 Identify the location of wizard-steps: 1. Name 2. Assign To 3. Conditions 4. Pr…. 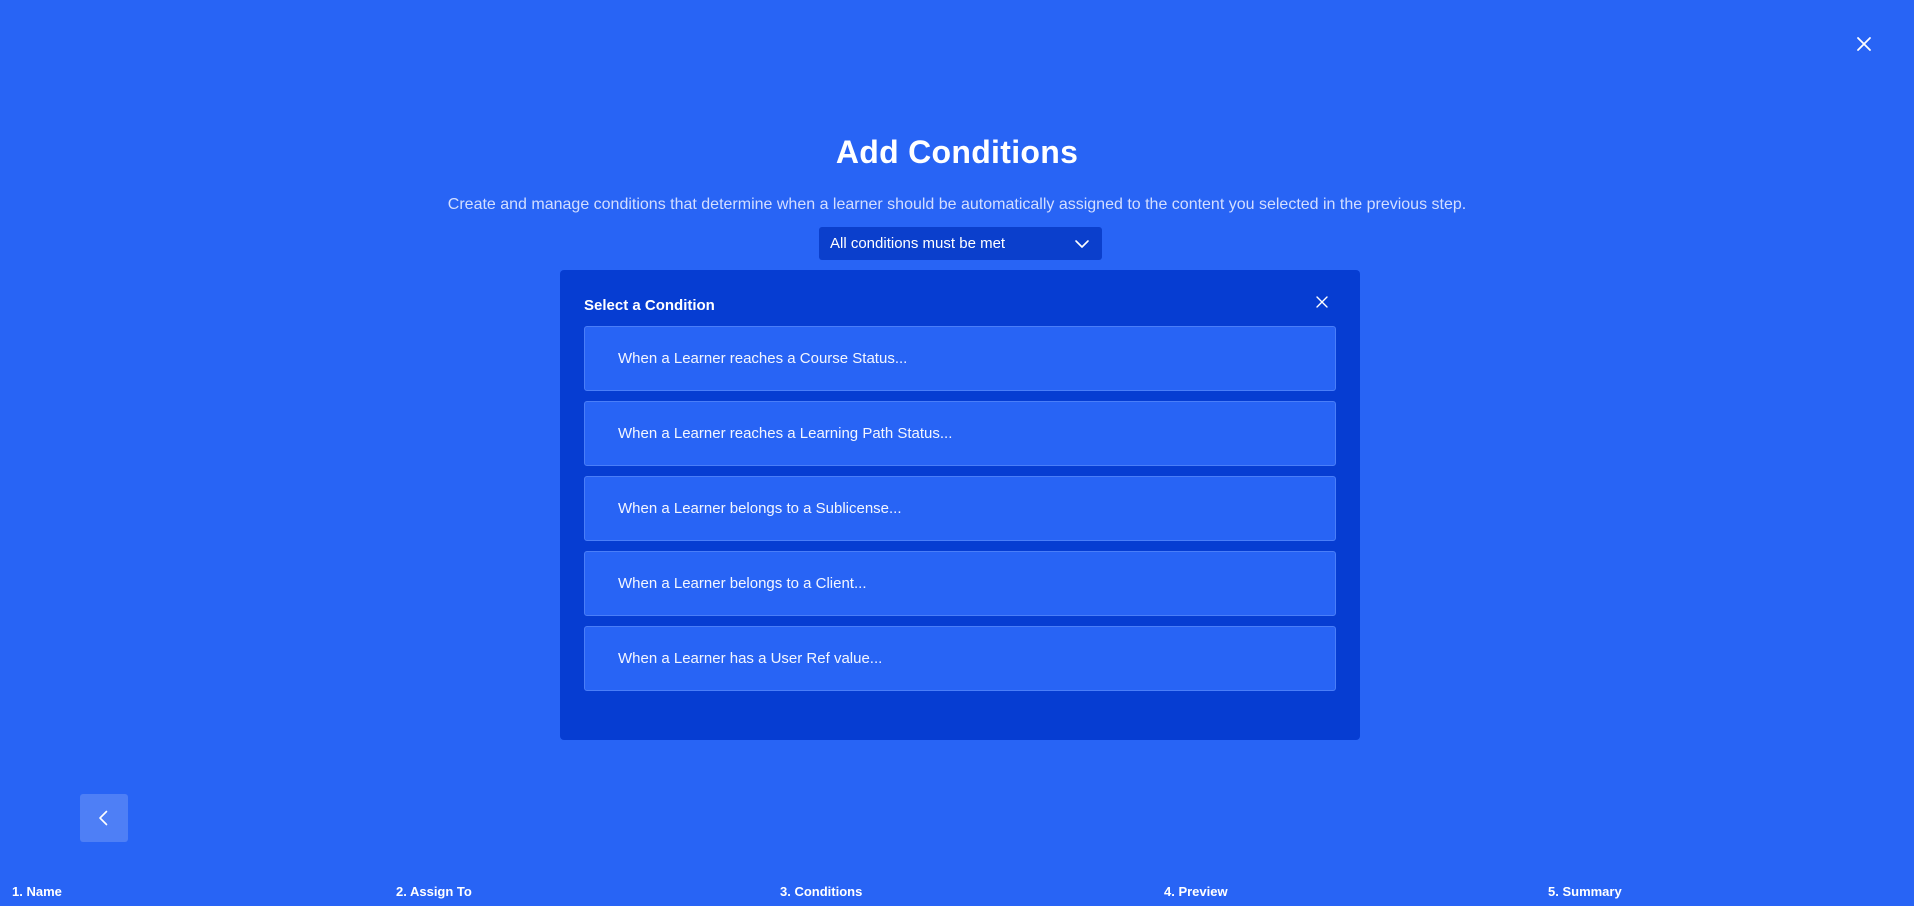
(957, 895).